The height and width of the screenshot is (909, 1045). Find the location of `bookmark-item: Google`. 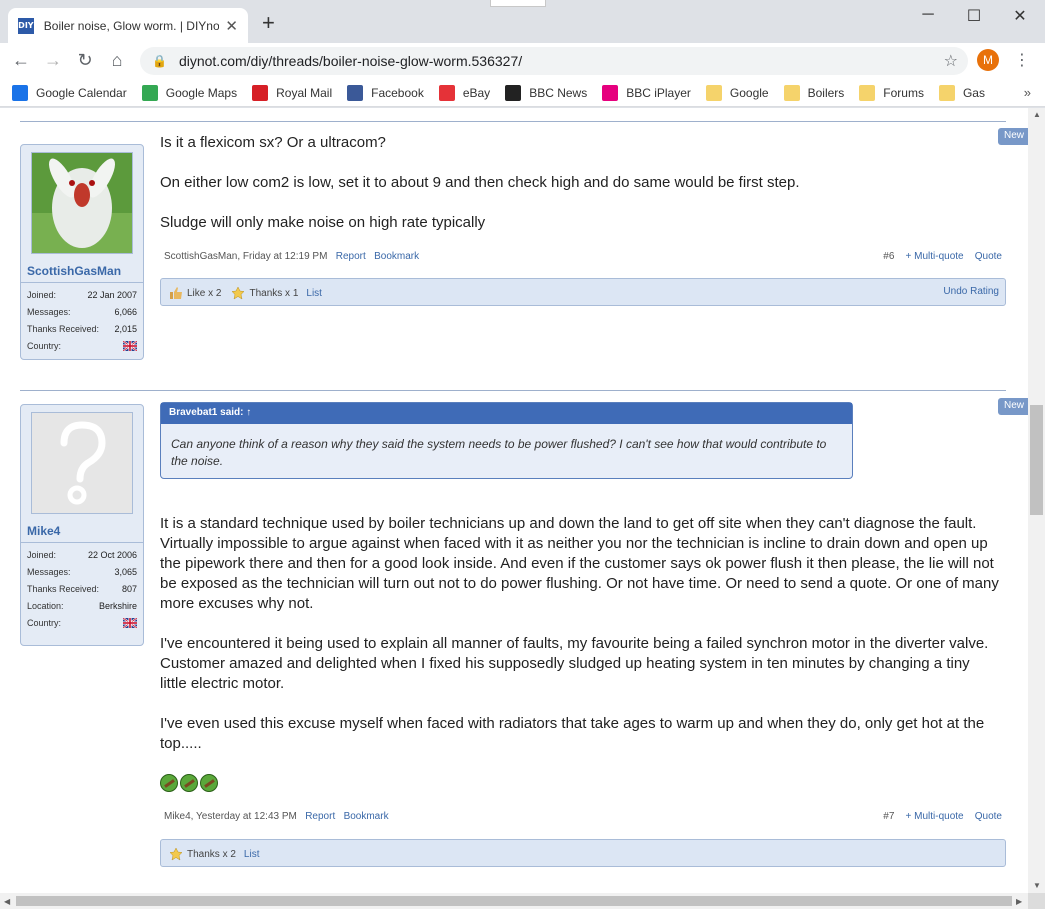

bookmark-item: Google is located at coordinates (737, 92).